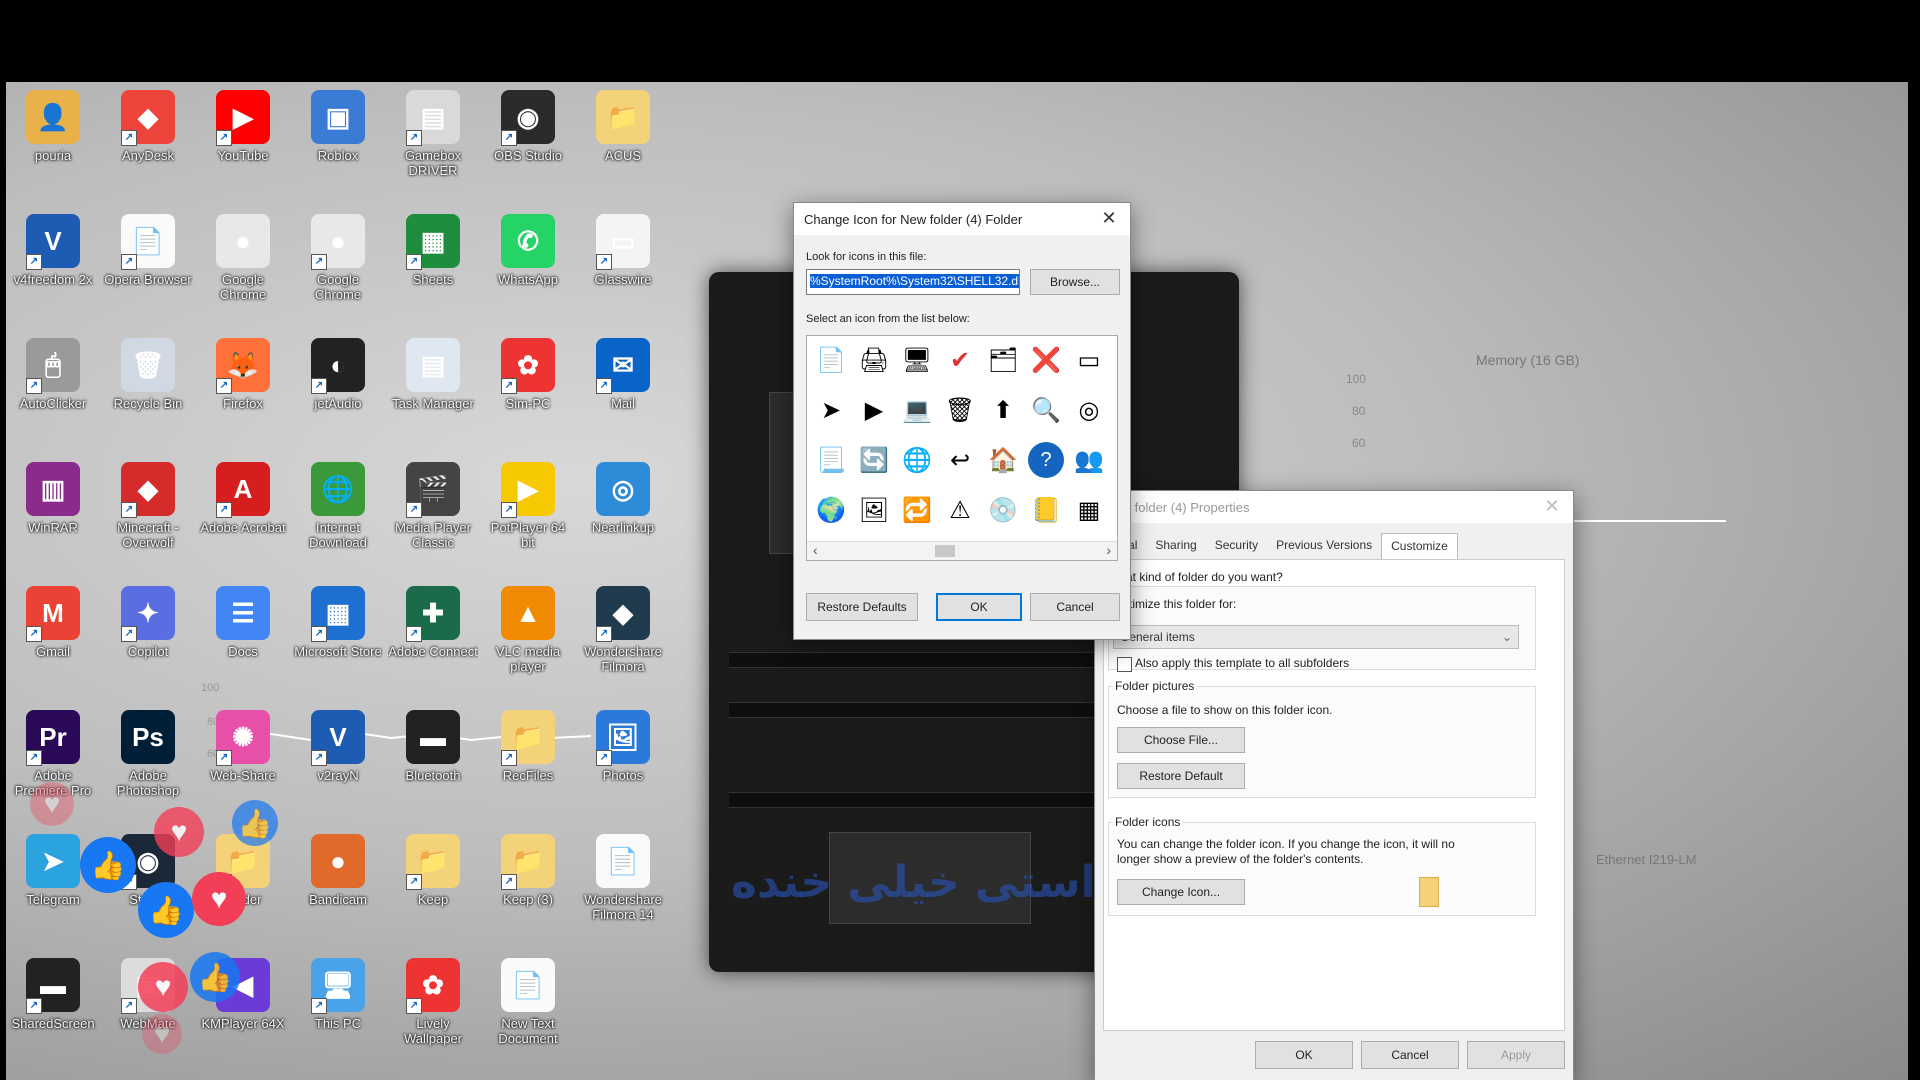 This screenshot has width=1920, height=1080. Describe the element at coordinates (528, 755) in the screenshot. I see `desktop-icon: 📁 ↗ RecFiles` at that location.